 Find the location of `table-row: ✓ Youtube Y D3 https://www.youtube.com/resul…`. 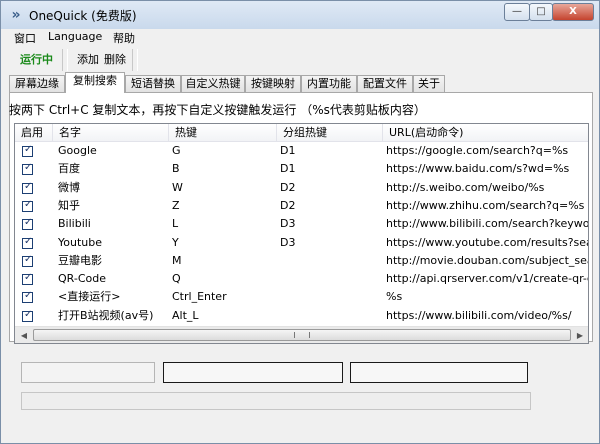

table-row: ✓ Youtube Y D3 https://www.youtube.com/resul… is located at coordinates (301, 243).